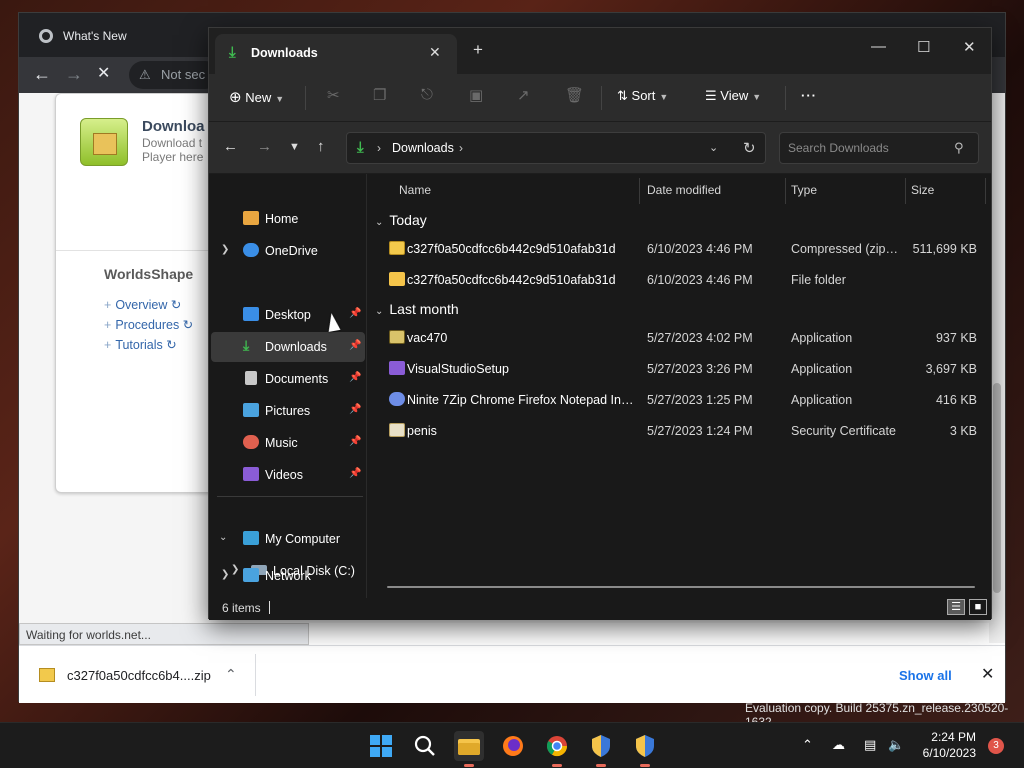  Describe the element at coordinates (288, 251) in the screenshot. I see `nav-item-onedrive: ❯ OneDrive` at that location.